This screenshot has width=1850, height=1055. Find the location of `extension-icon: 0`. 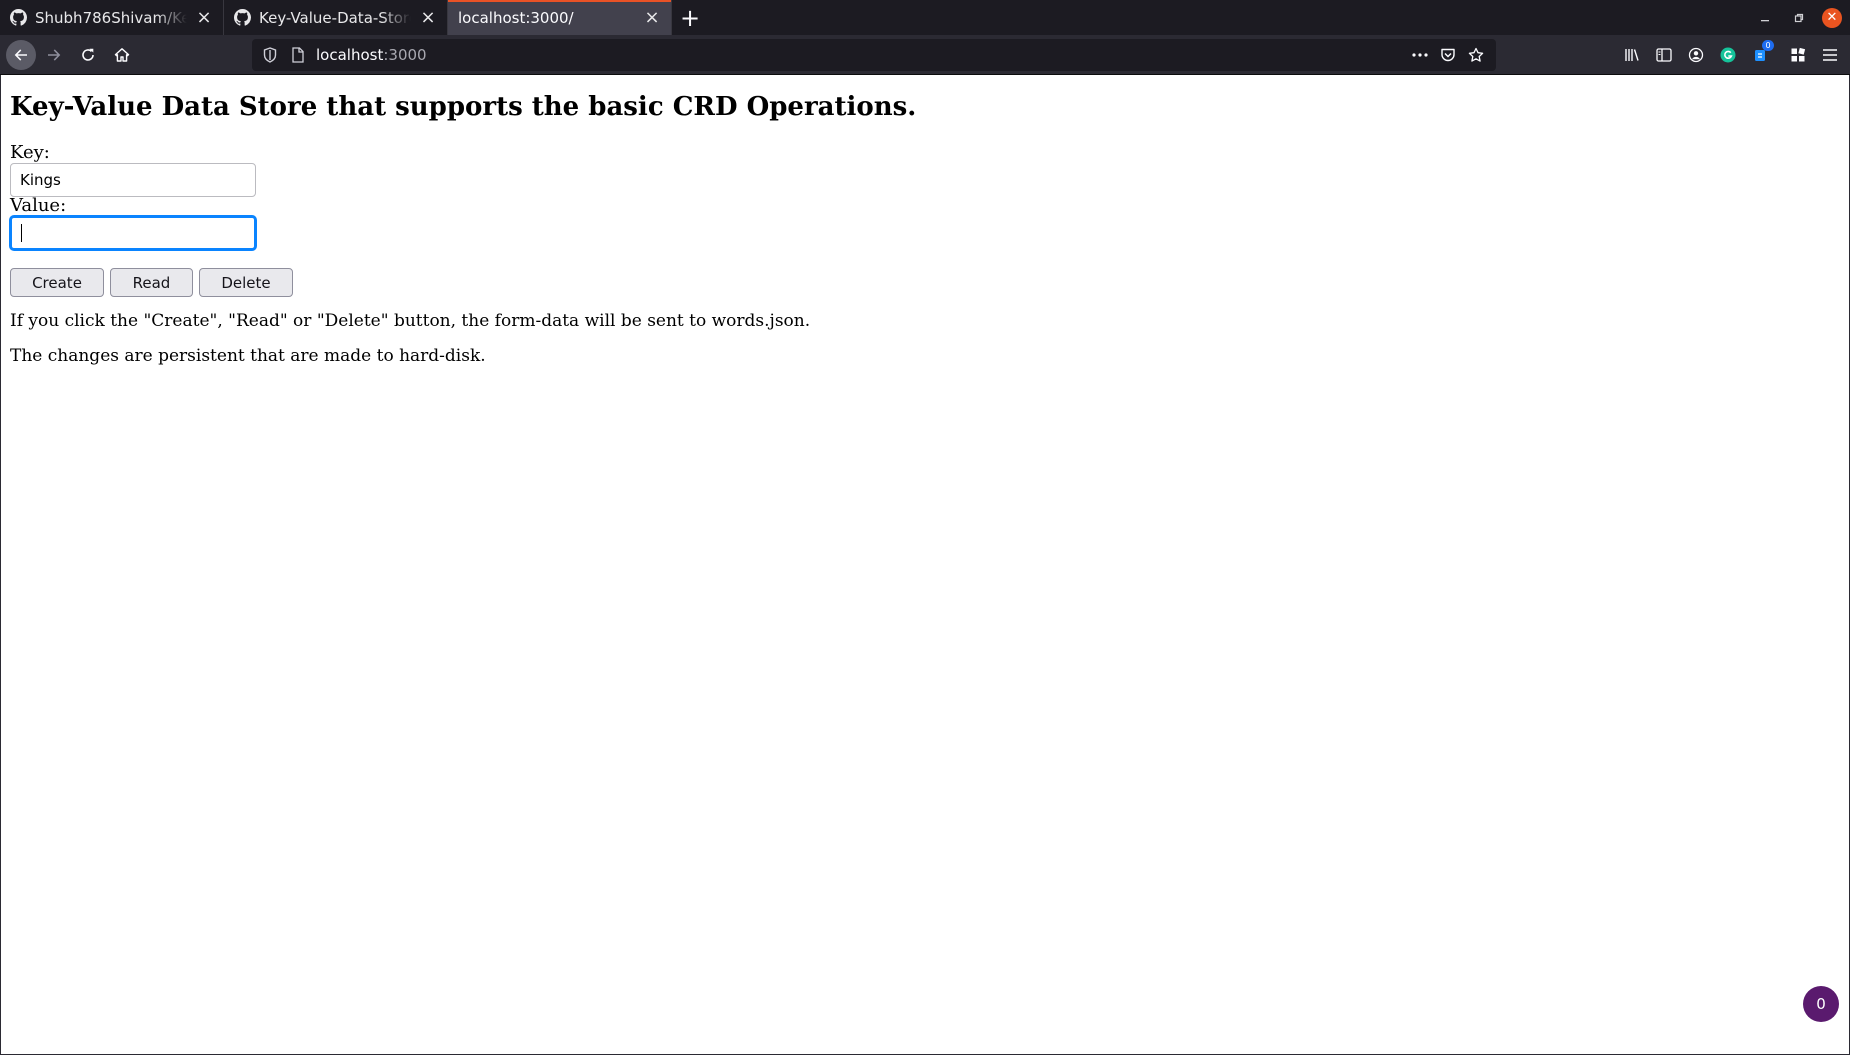

extension-icon: 0 is located at coordinates (1760, 55).